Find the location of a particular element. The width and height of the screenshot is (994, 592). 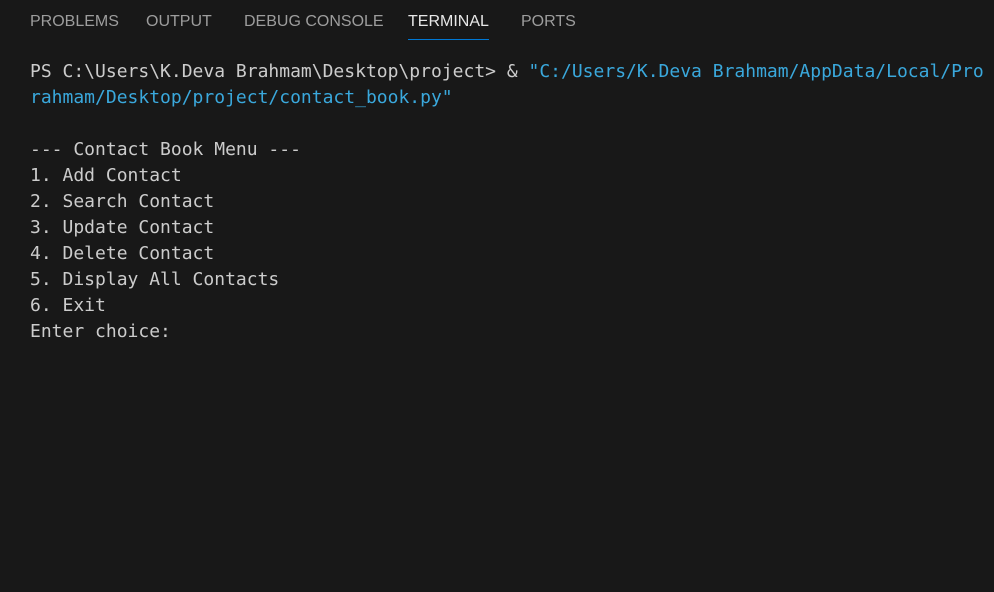

menu-item: 5. Display All Contacts is located at coordinates (155, 279).